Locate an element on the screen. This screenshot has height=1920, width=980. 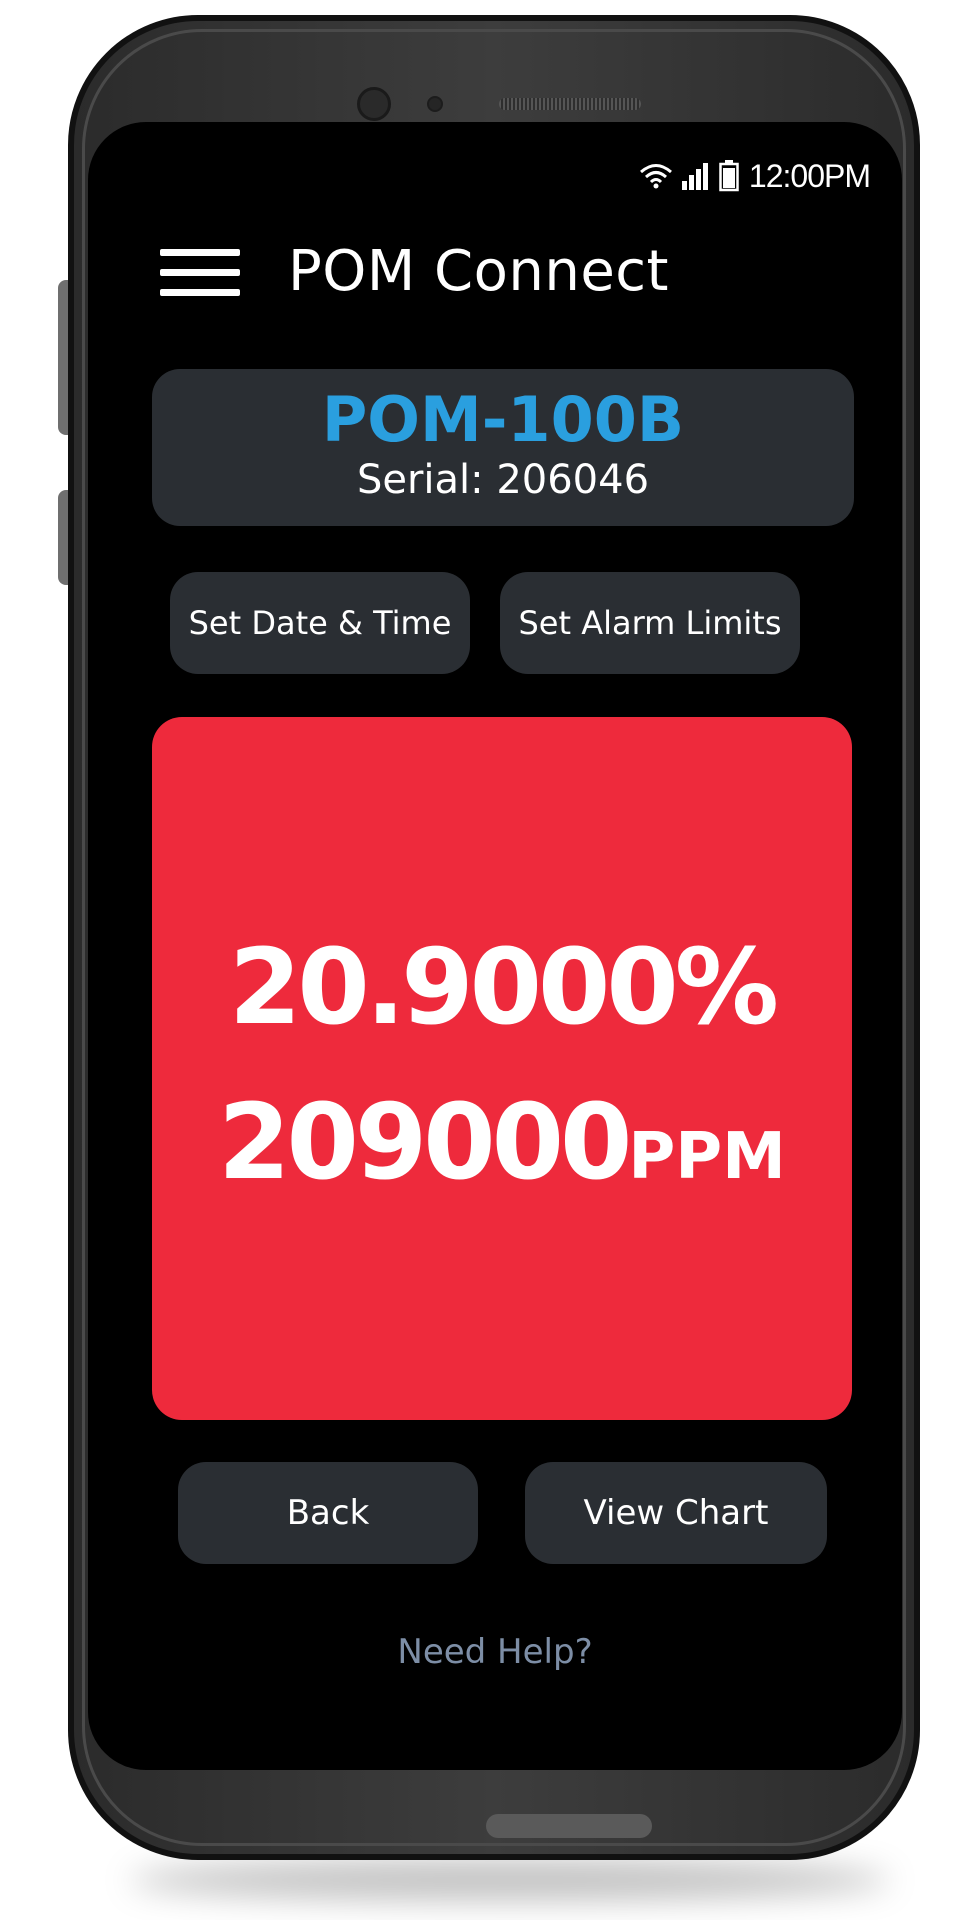
ppm-unit: PPM is located at coordinates (707, 1157).